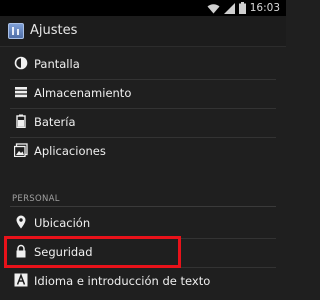  What do you see at coordinates (83, 93) in the screenshot?
I see `settings-item-label: Almacenamiento` at bounding box center [83, 93].